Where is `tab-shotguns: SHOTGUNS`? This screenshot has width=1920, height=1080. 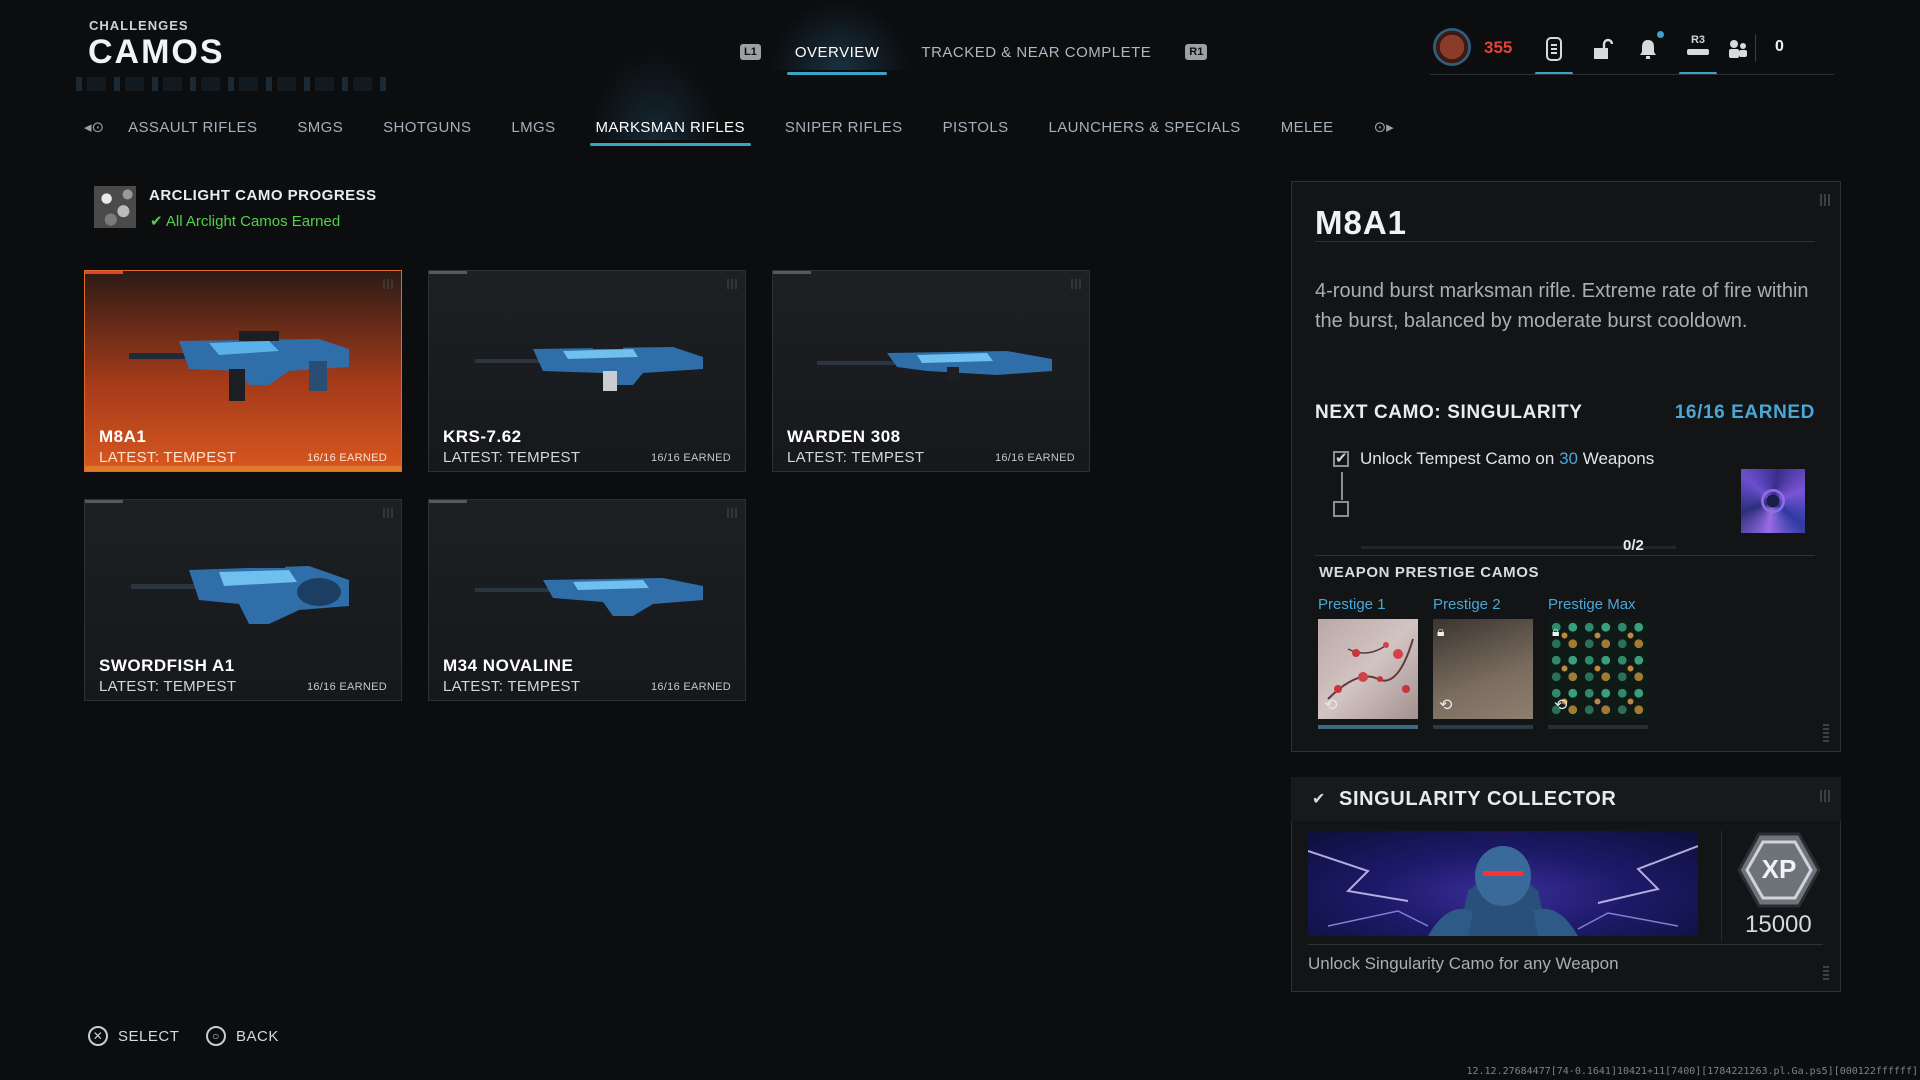
tab-shotguns: SHOTGUNS is located at coordinates (427, 127).